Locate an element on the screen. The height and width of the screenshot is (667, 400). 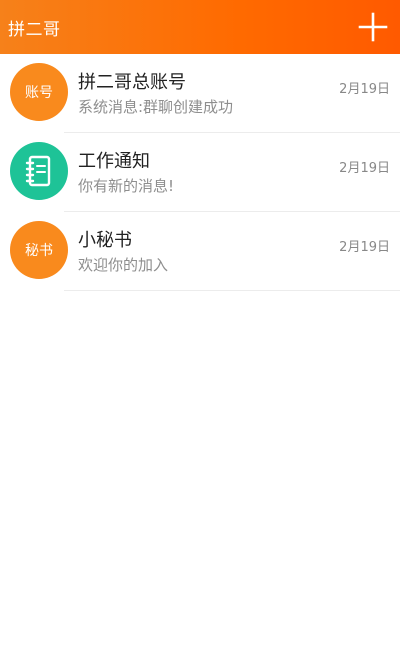
conversation-item-main-account: 账号 拼二哥总账号 系统消息:群聊创建成功 2月19日 is located at coordinates (200, 93).